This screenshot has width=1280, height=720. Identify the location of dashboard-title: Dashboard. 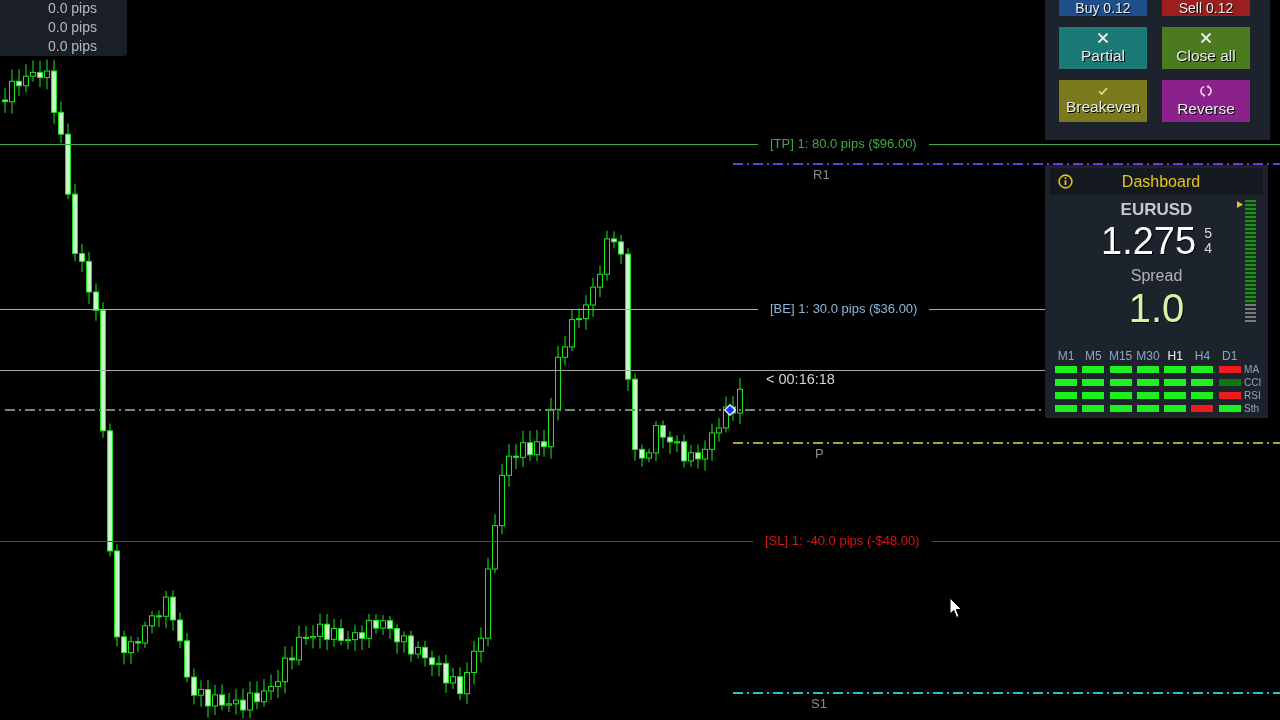
(1161, 181).